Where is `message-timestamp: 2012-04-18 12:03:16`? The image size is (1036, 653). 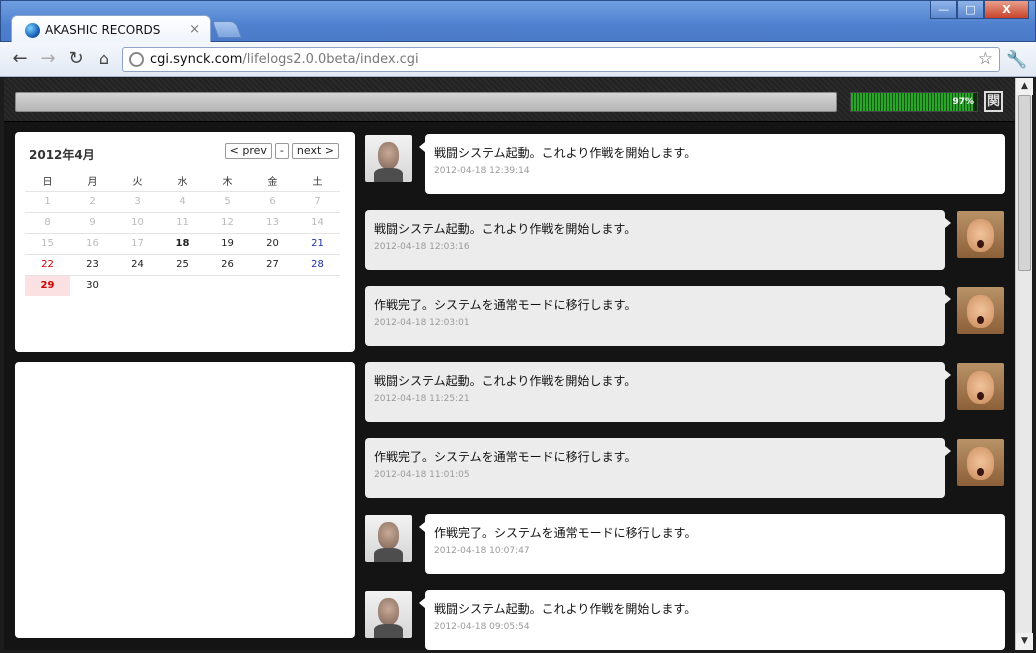
message-timestamp: 2012-04-18 12:03:16 is located at coordinates (655, 247).